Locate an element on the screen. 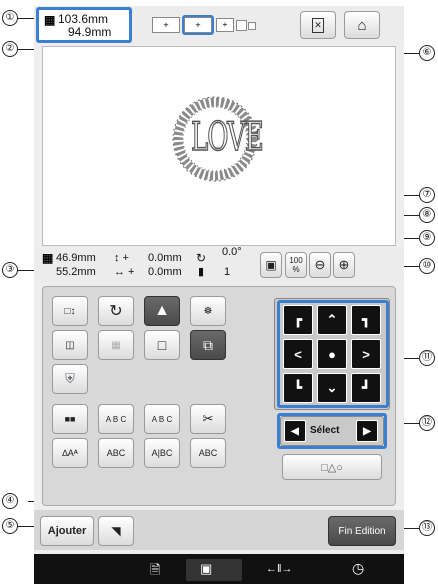 Image resolution: width=438 pixels, height=584 pixels. highlight-select is located at coordinates (332, 431).